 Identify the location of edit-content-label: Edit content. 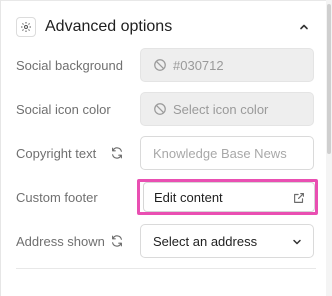
(188, 197).